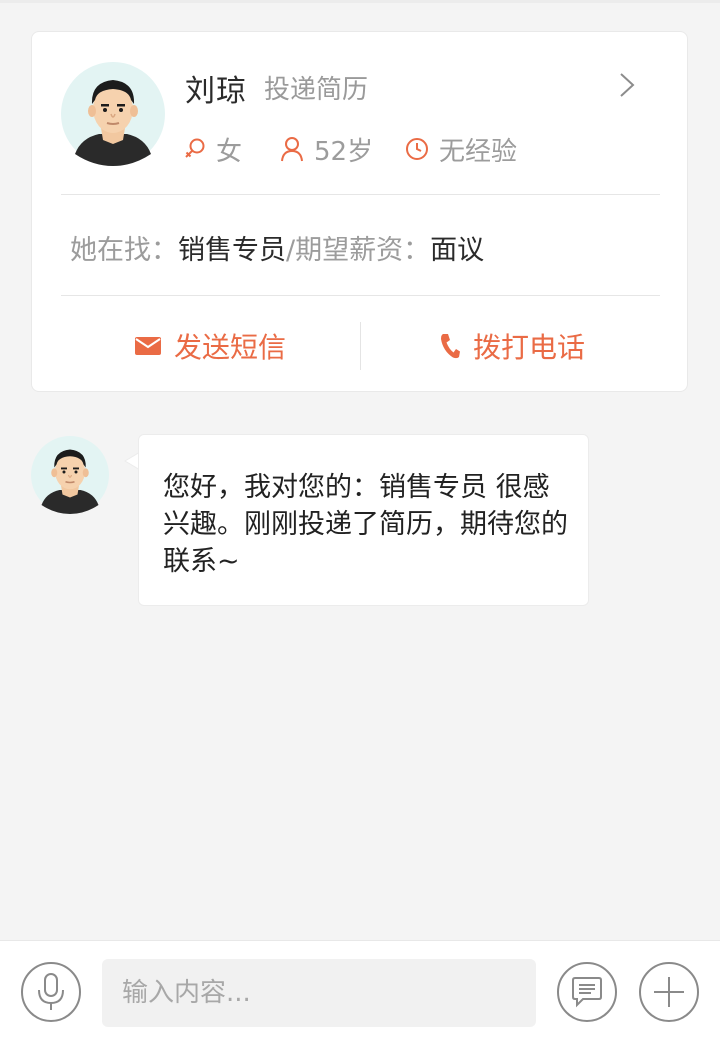 The height and width of the screenshot is (1042, 720). Describe the element at coordinates (344, 151) in the screenshot. I see `age-value: 52岁` at that location.